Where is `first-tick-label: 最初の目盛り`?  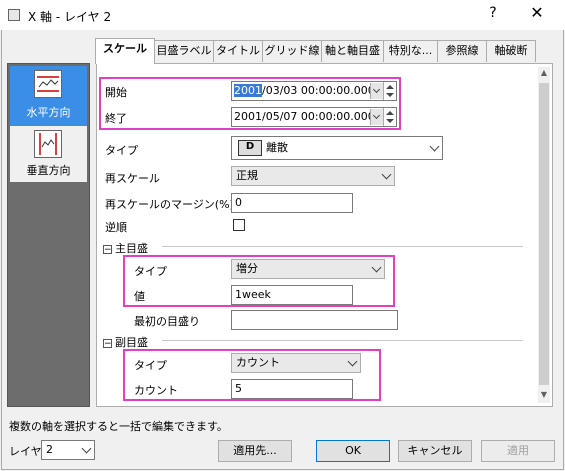
first-tick-label: 最初の目盛り is located at coordinates (167, 321).